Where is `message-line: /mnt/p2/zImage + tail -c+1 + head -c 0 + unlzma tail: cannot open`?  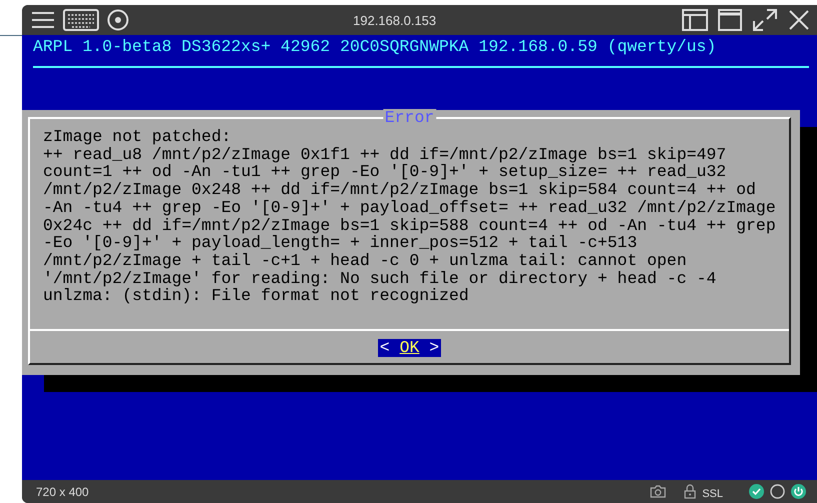 message-line: /mnt/p2/zImage + tail -c+1 + head -c 0 + unlzma tail: cannot open is located at coordinates (365, 261).